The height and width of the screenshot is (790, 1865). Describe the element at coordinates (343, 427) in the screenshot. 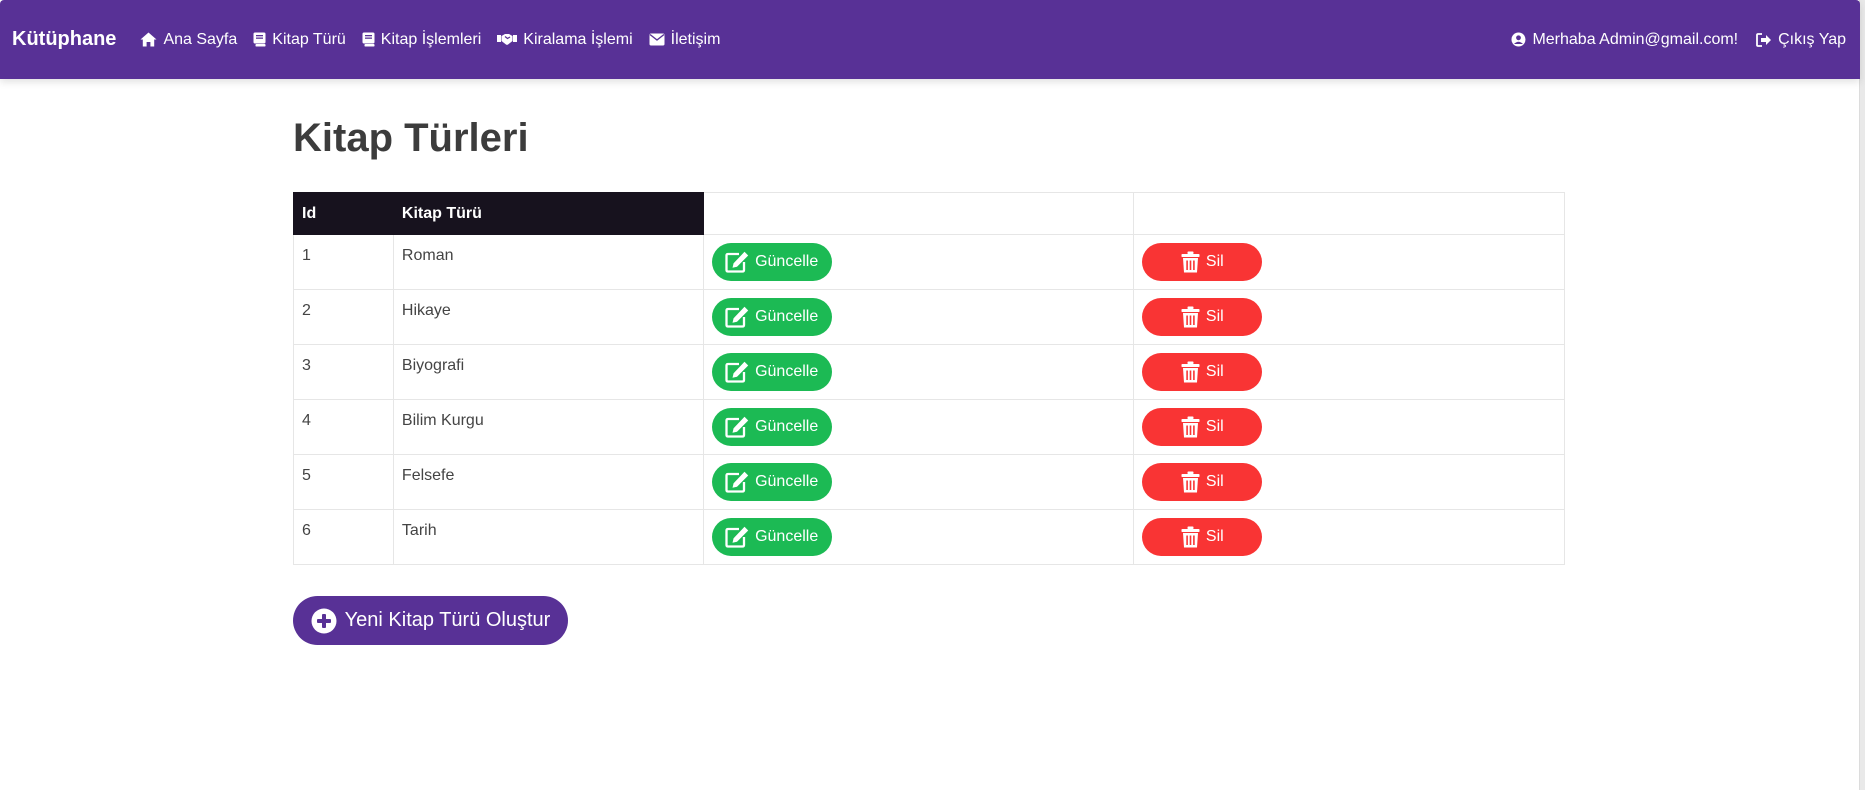

I see `cell-id: 4` at that location.